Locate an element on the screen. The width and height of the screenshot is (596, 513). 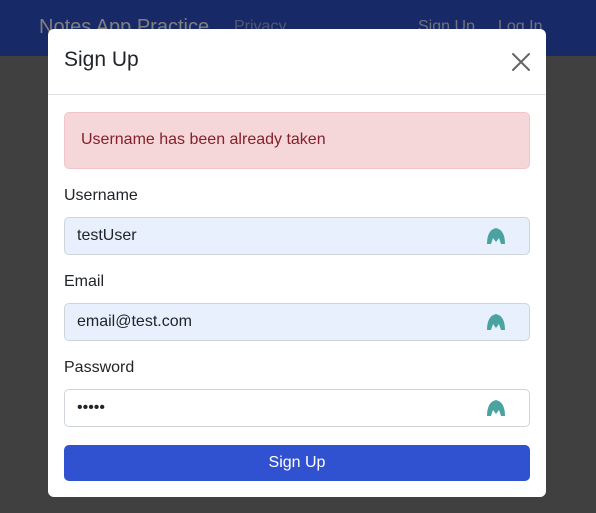
username-label: Username is located at coordinates (101, 195).